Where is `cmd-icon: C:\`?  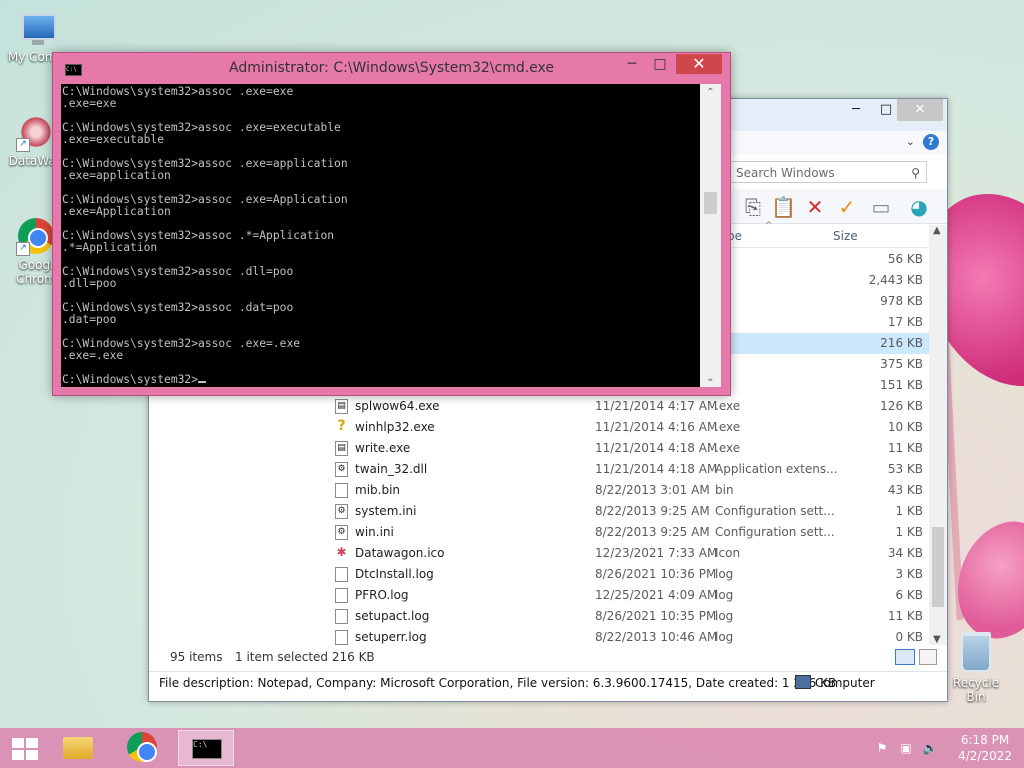 cmd-icon: C:\ is located at coordinates (207, 749).